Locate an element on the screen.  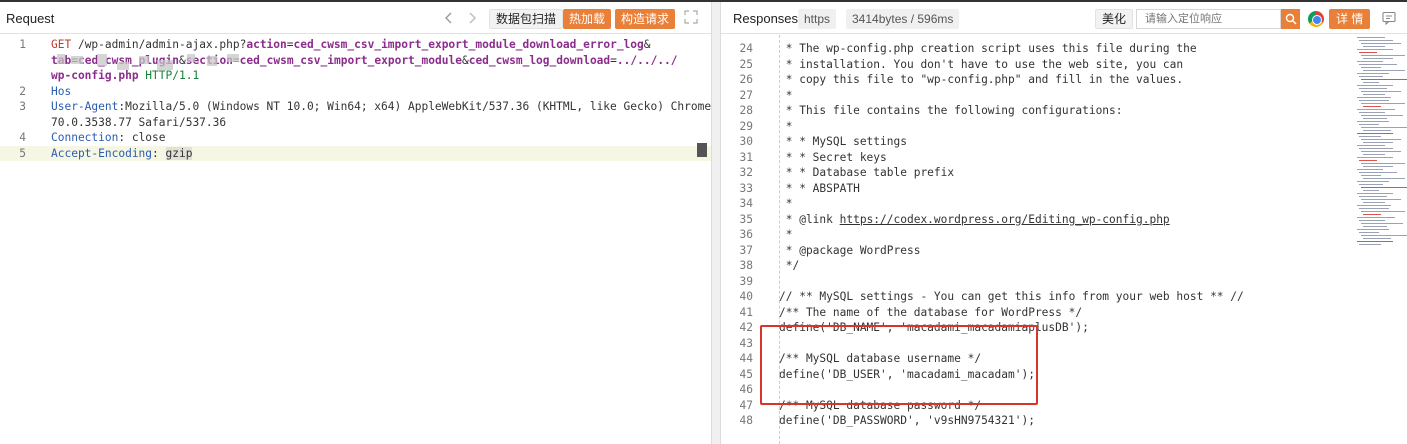
chrome-icon is located at coordinates (1316, 19).